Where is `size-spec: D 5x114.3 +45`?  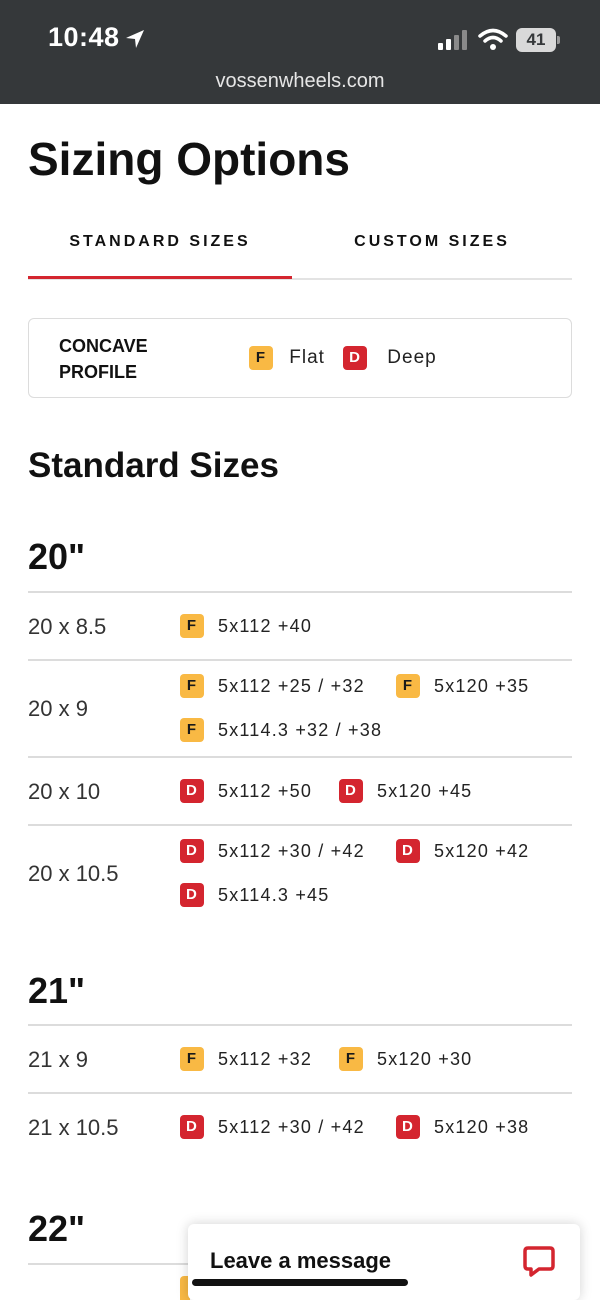 size-spec: D 5x114.3 +45 is located at coordinates (254, 895).